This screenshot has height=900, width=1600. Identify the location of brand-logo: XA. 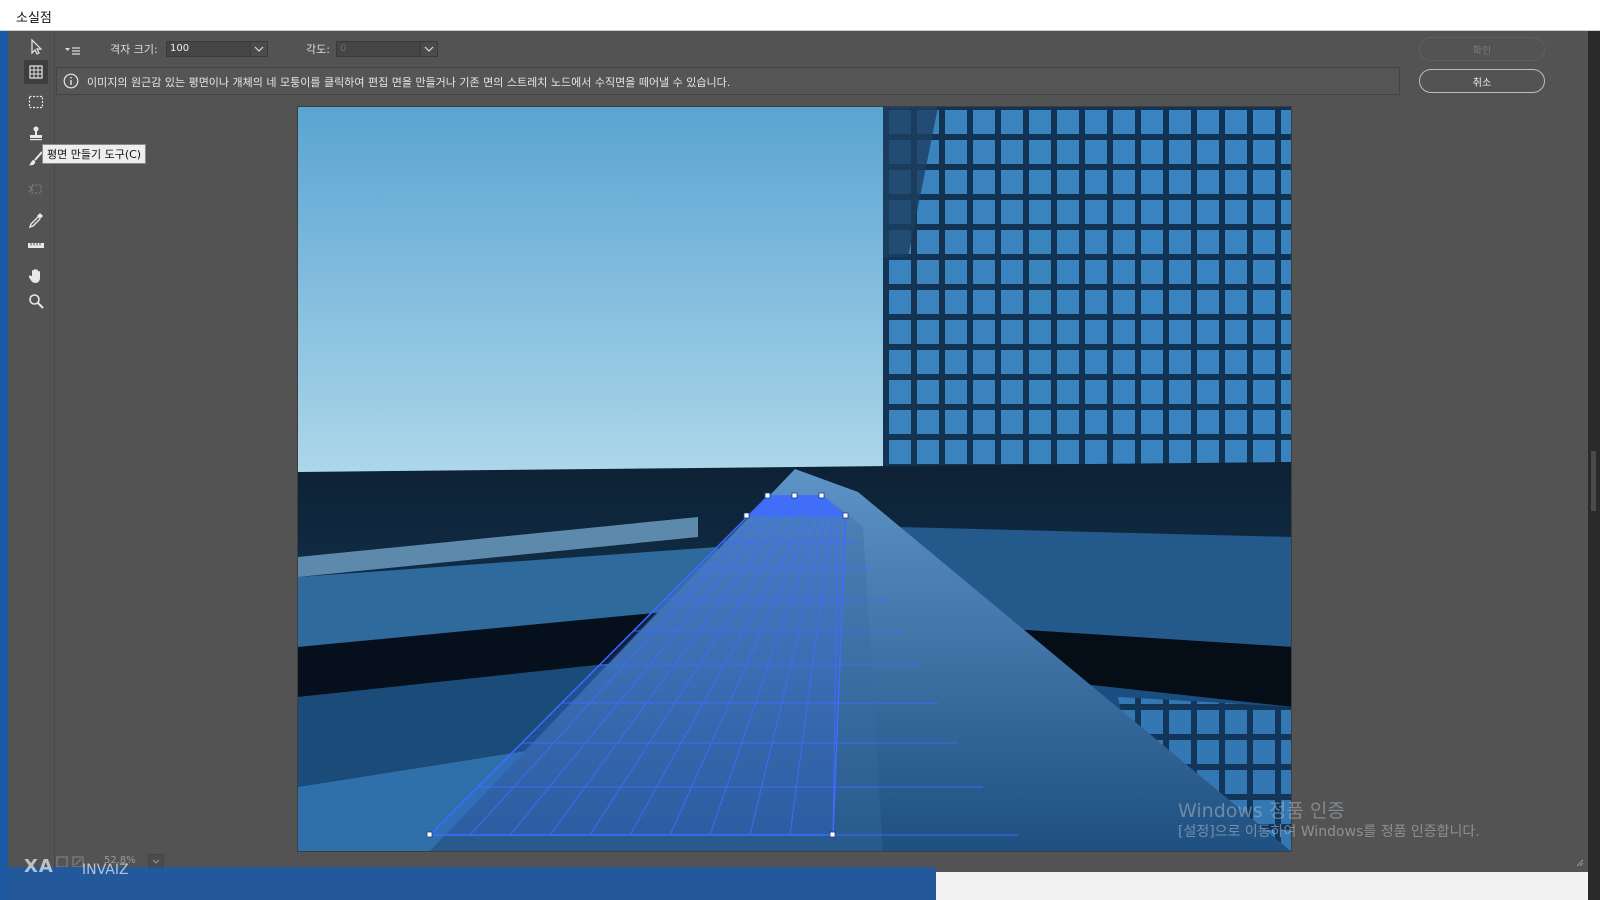
(39, 866).